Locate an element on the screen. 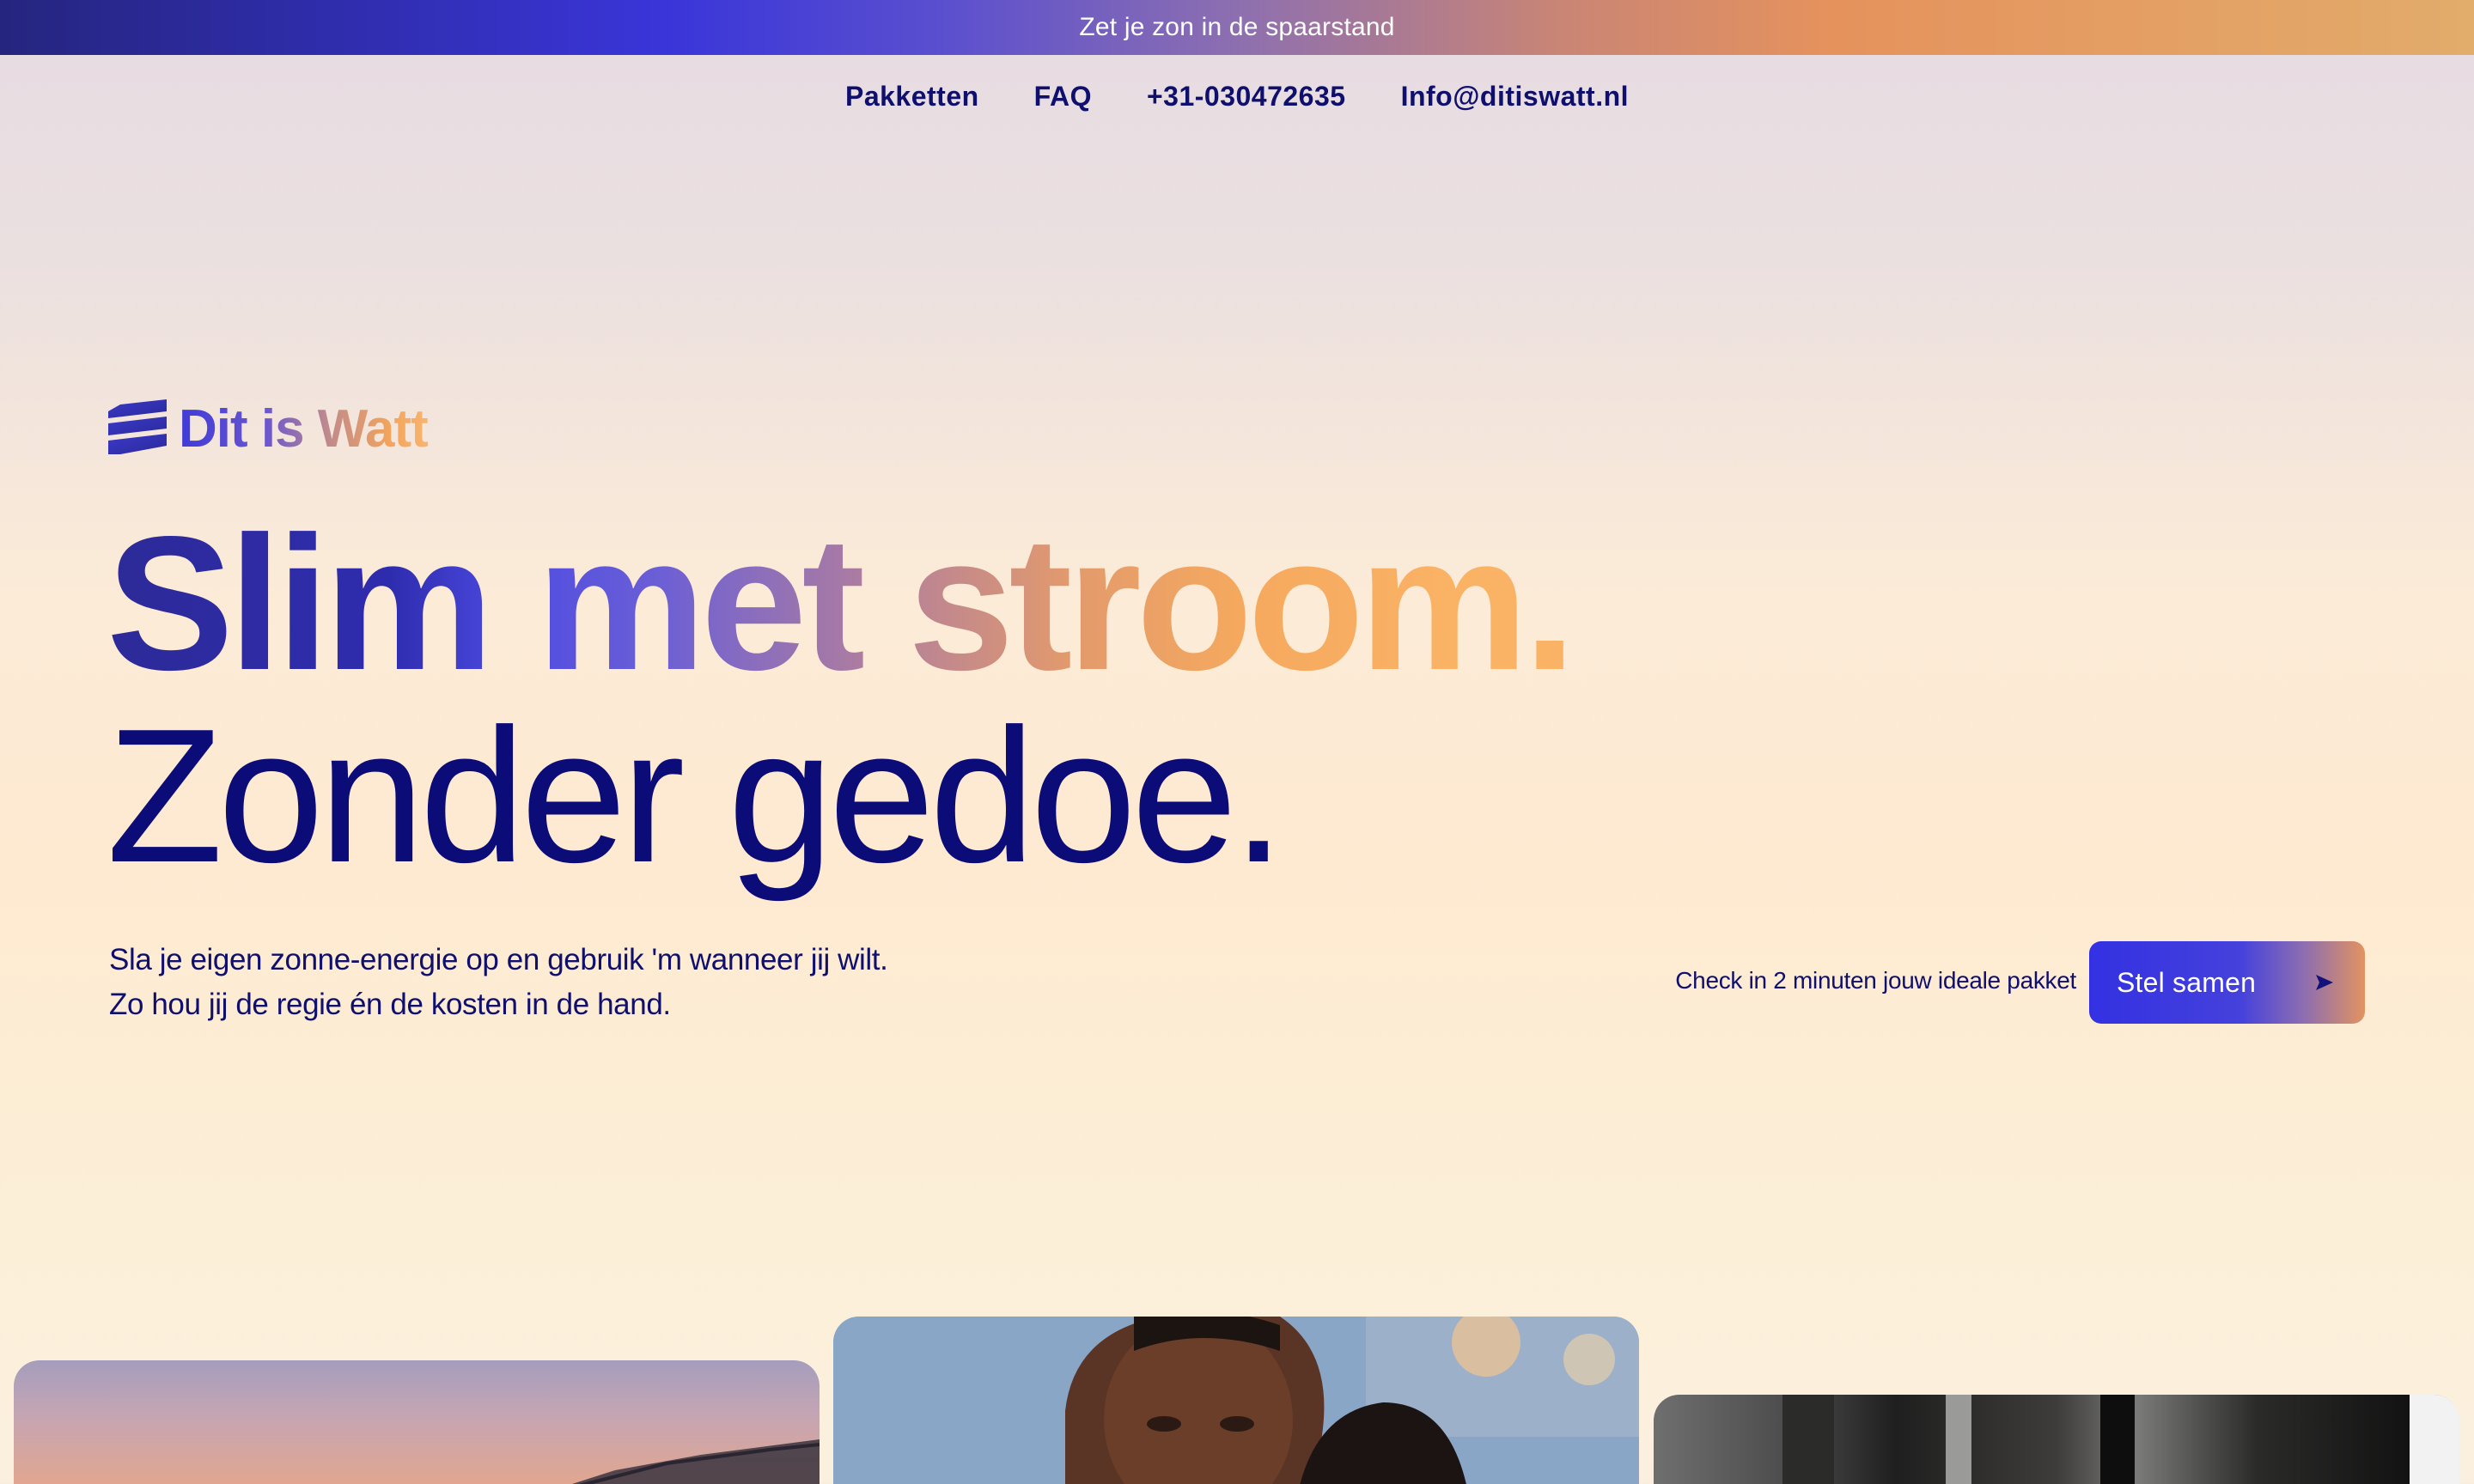  couple-portrait-image is located at coordinates (1236, 1401).